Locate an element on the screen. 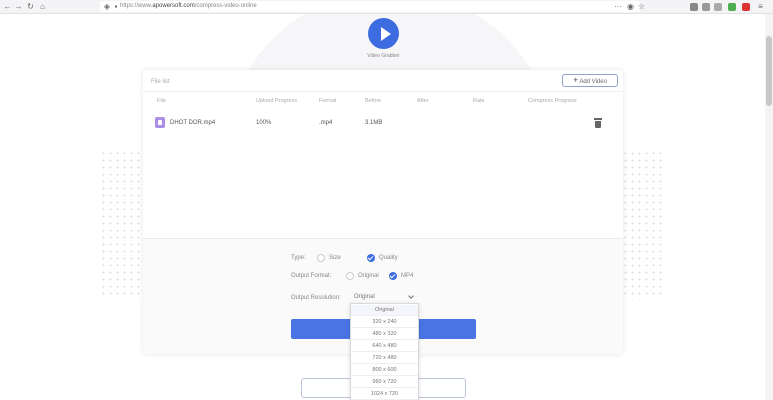 This screenshot has height=400, width=773. add-video-label: Add Video is located at coordinates (593, 82).